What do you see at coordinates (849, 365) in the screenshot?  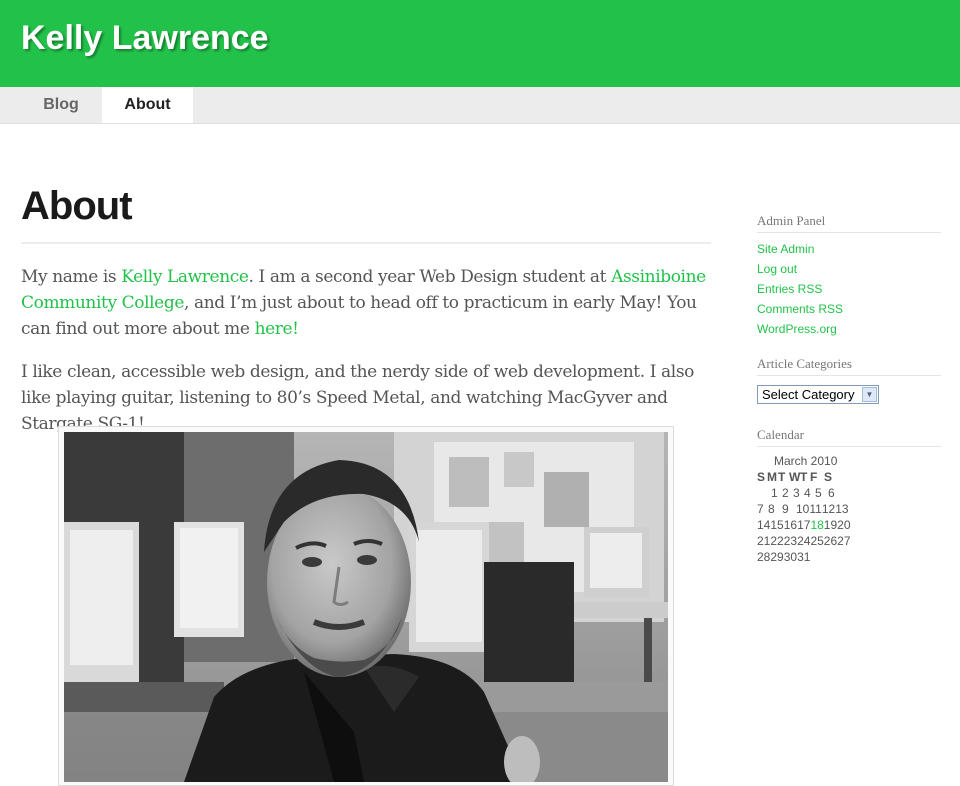 I see `article-categories-title: Article Categories` at bounding box center [849, 365].